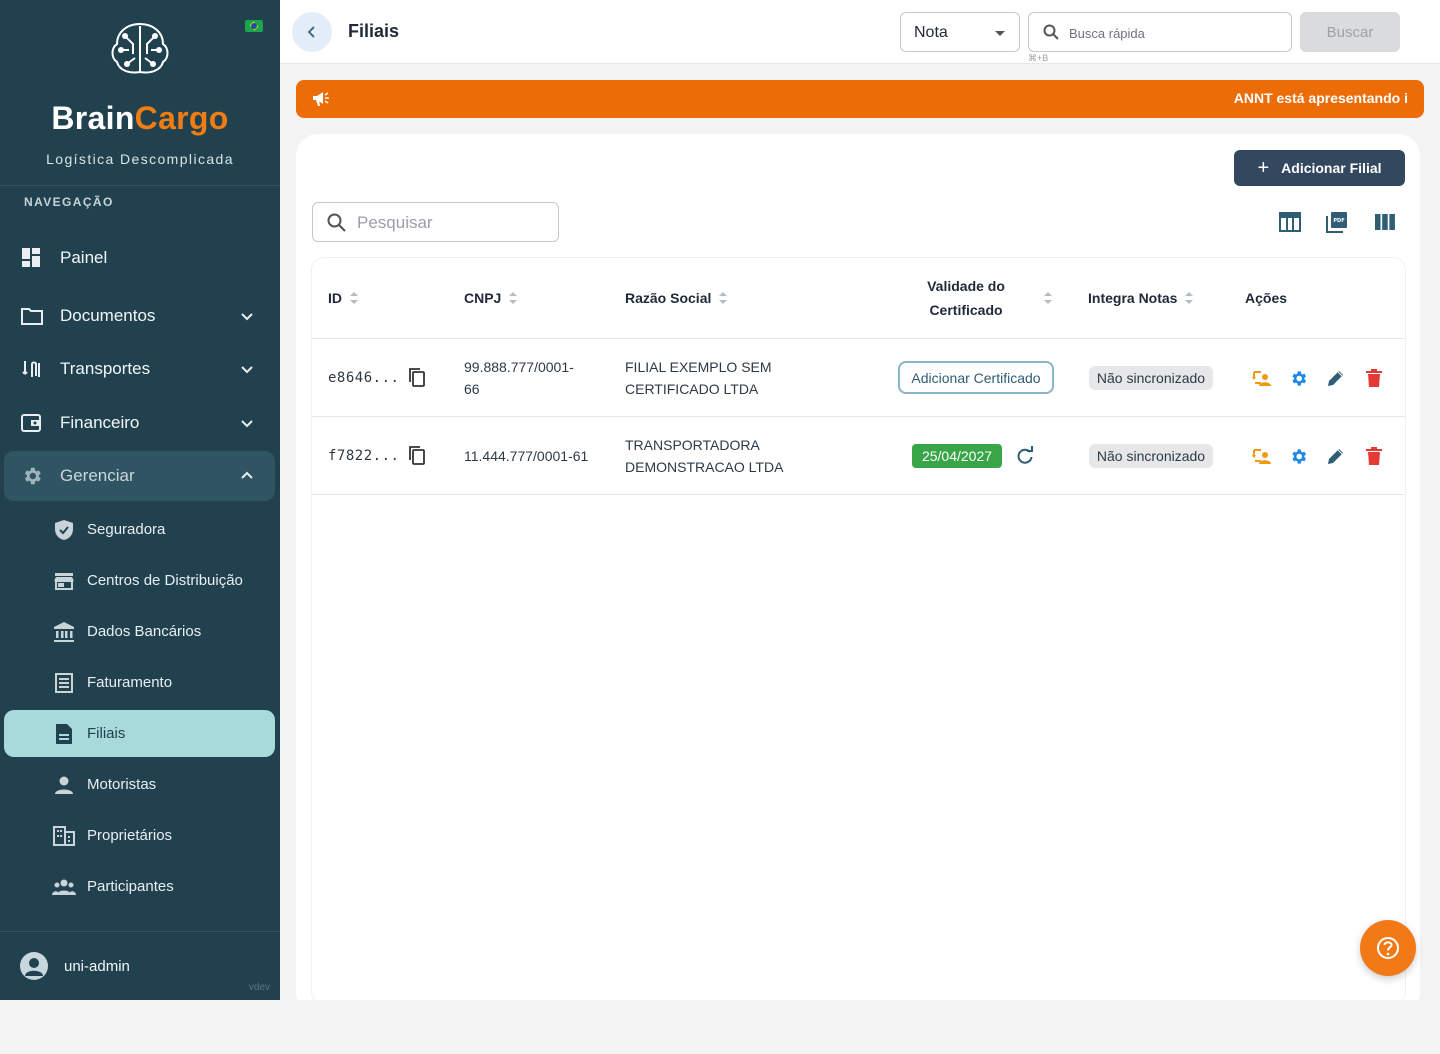 Image resolution: width=1440 pixels, height=1054 pixels. I want to click on bank-icon, so click(64, 632).